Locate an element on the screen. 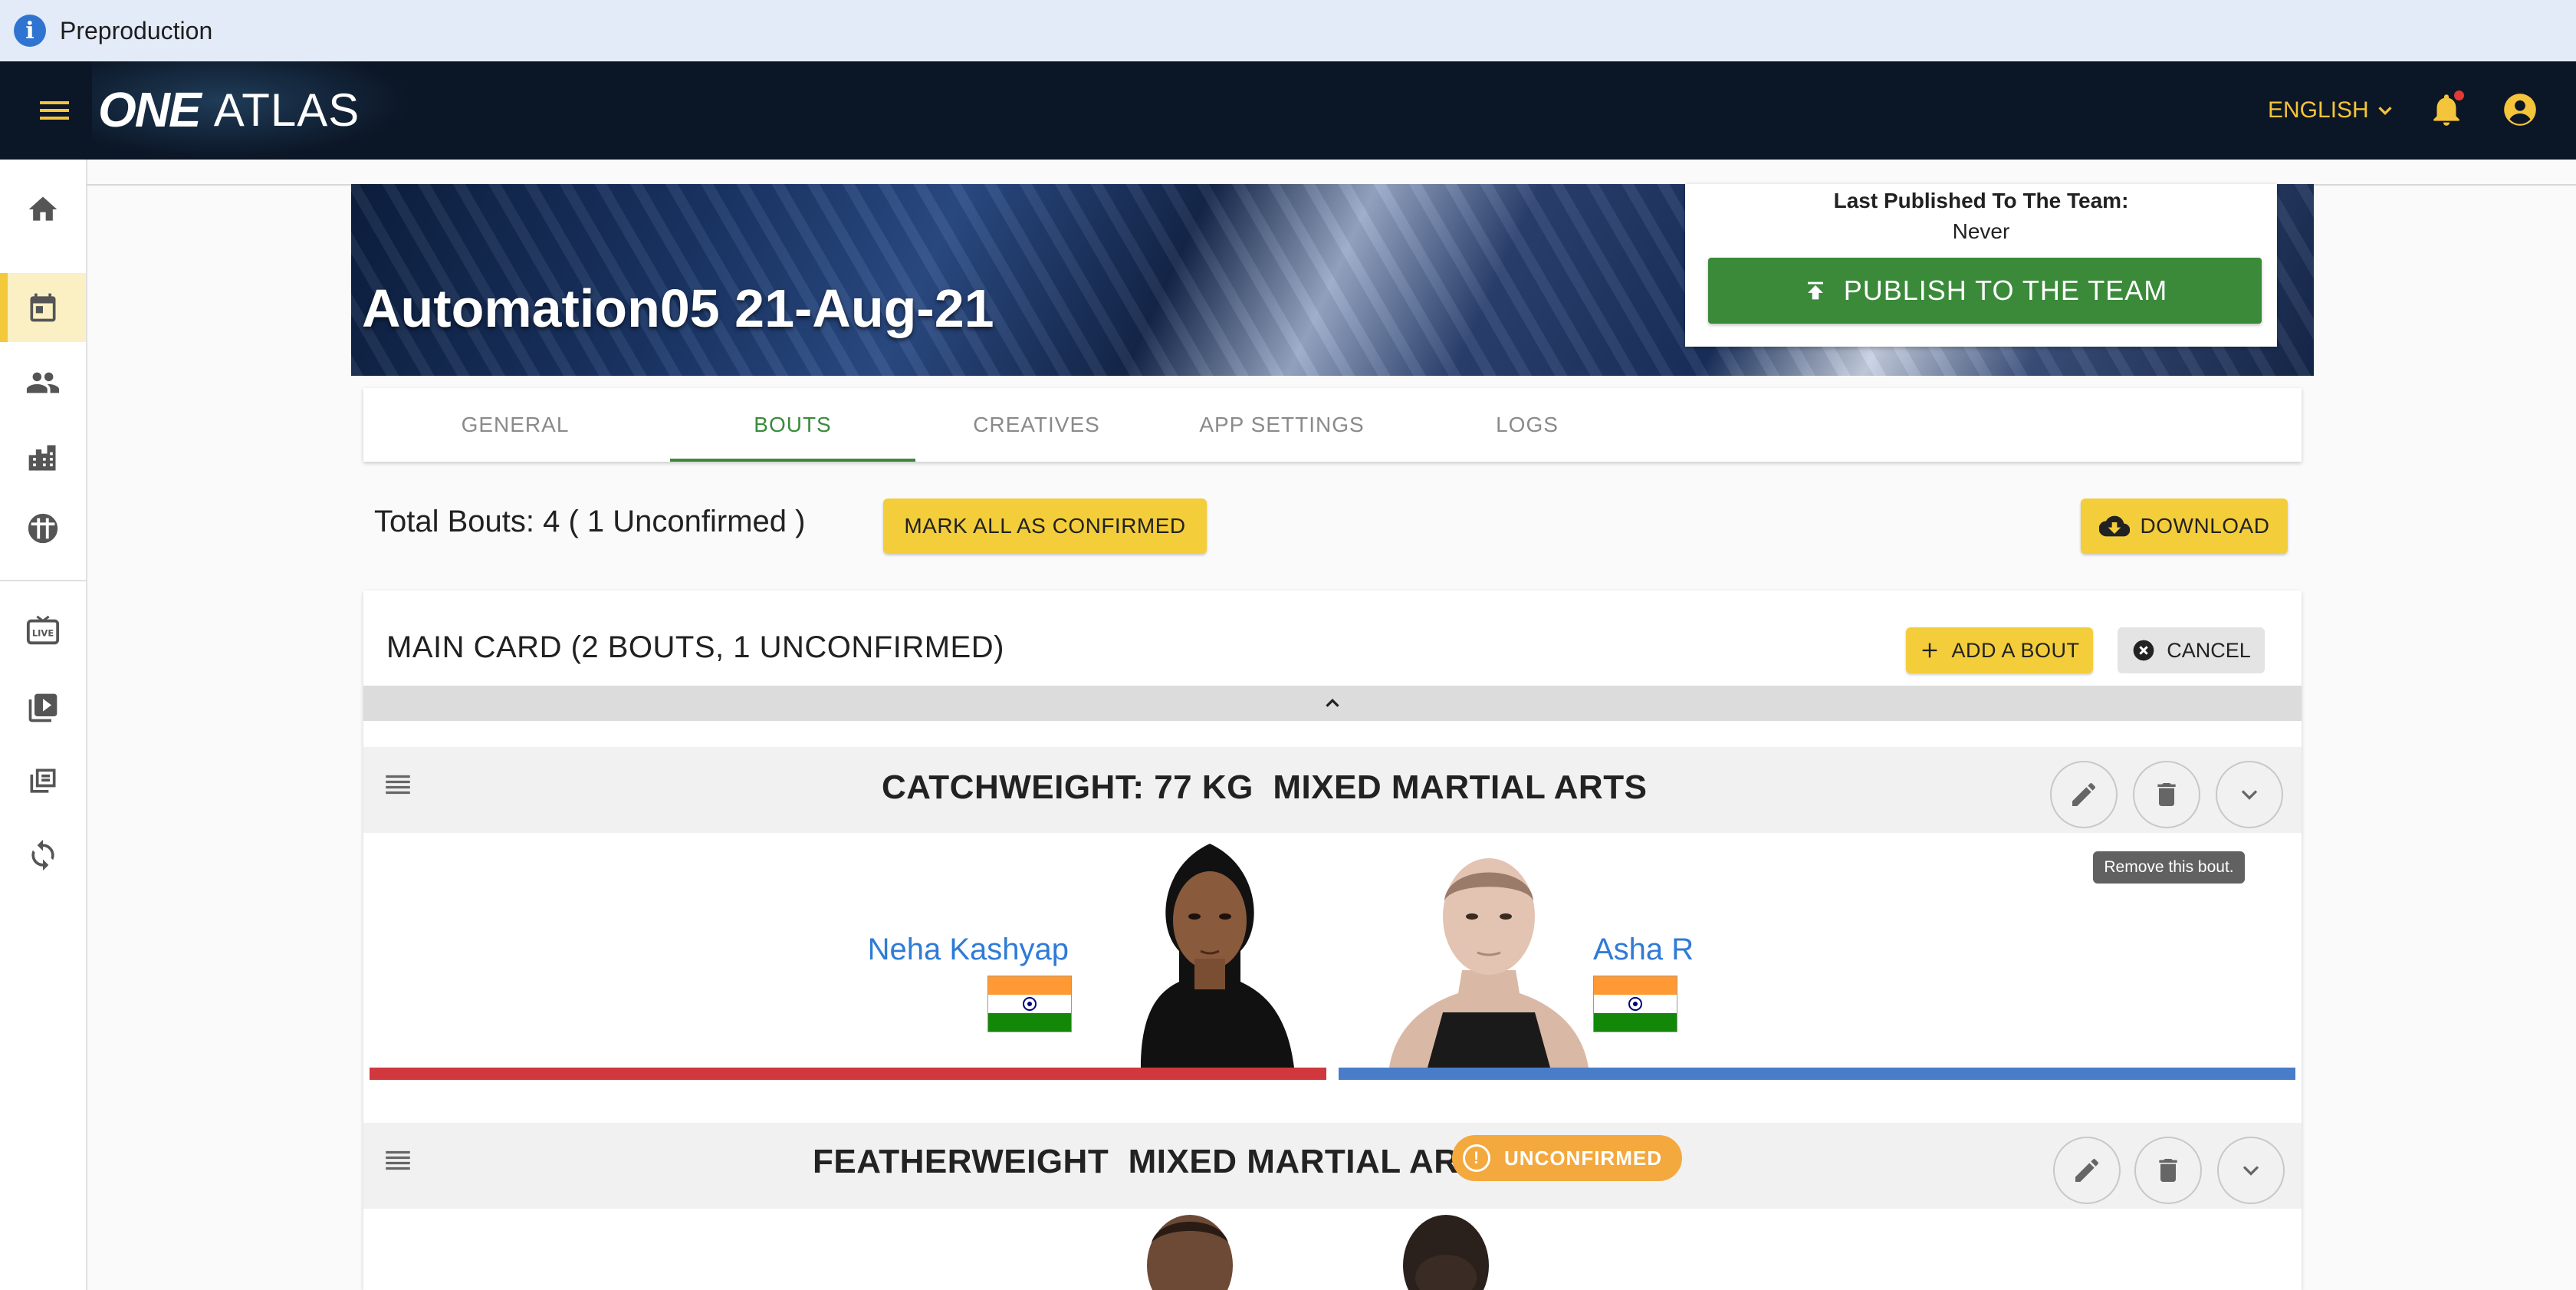  tab-app-settings: APP SETTINGS is located at coordinates (1282, 425).